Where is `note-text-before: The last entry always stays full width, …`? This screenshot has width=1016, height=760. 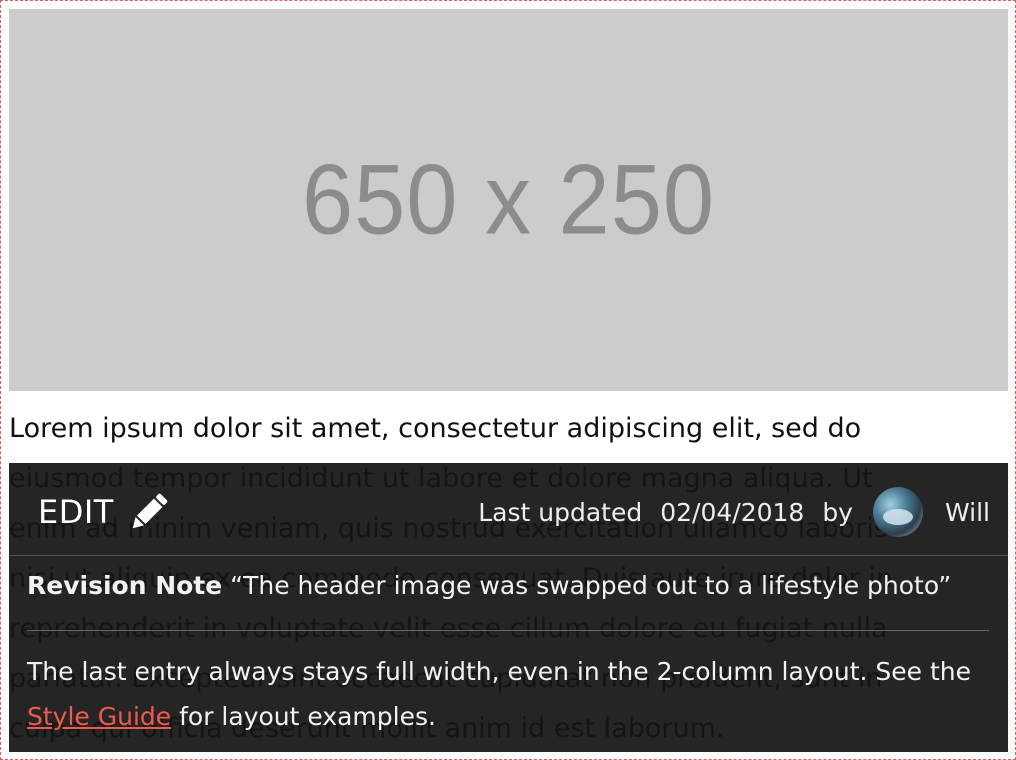 note-text-before: The last entry always stays full width, … is located at coordinates (499, 671).